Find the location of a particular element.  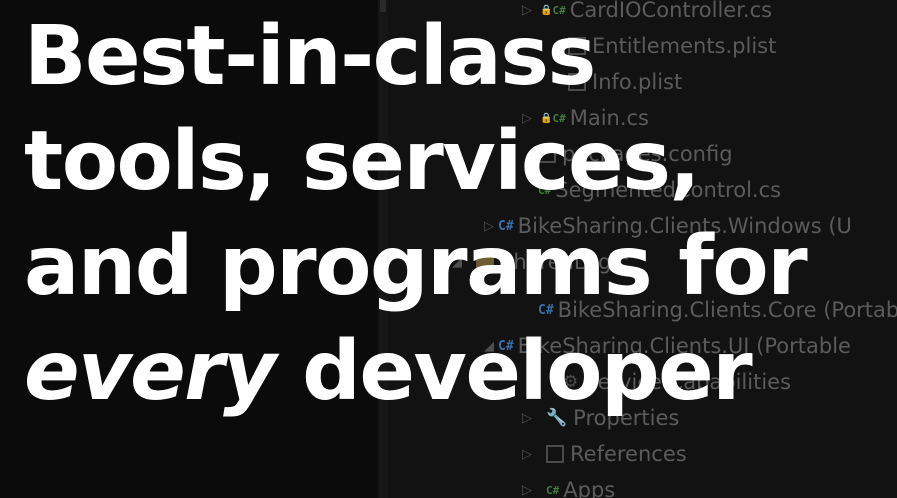

tree-item: ▷ C# Apps is located at coordinates (566, 485).